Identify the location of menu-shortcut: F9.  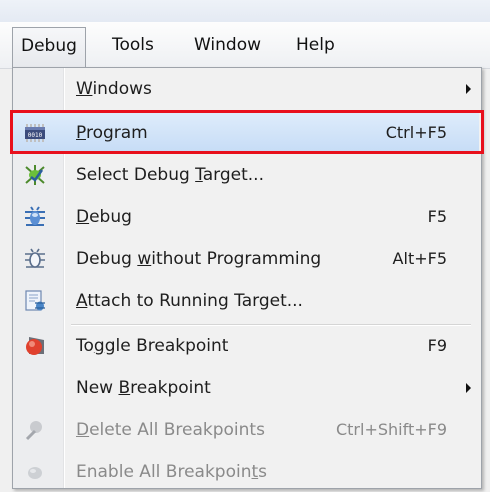
(437, 345).